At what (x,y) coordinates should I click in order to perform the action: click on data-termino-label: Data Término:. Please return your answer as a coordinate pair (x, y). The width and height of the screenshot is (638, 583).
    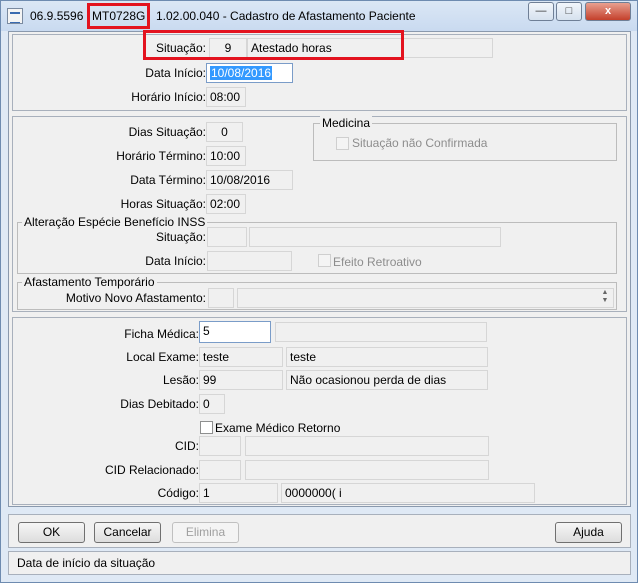
    Looking at the image, I should click on (168, 180).